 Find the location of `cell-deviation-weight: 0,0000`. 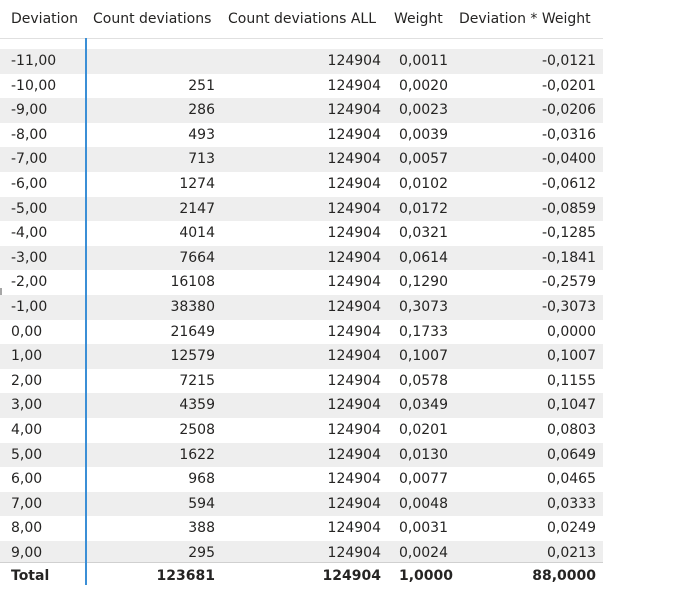

cell-deviation-weight: 0,0000 is located at coordinates (571, 331).